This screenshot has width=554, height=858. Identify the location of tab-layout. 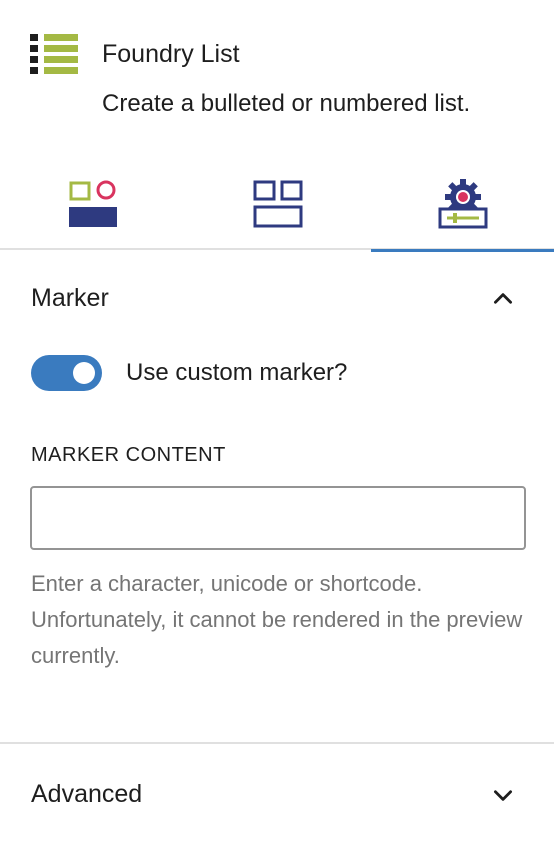
(277, 205).